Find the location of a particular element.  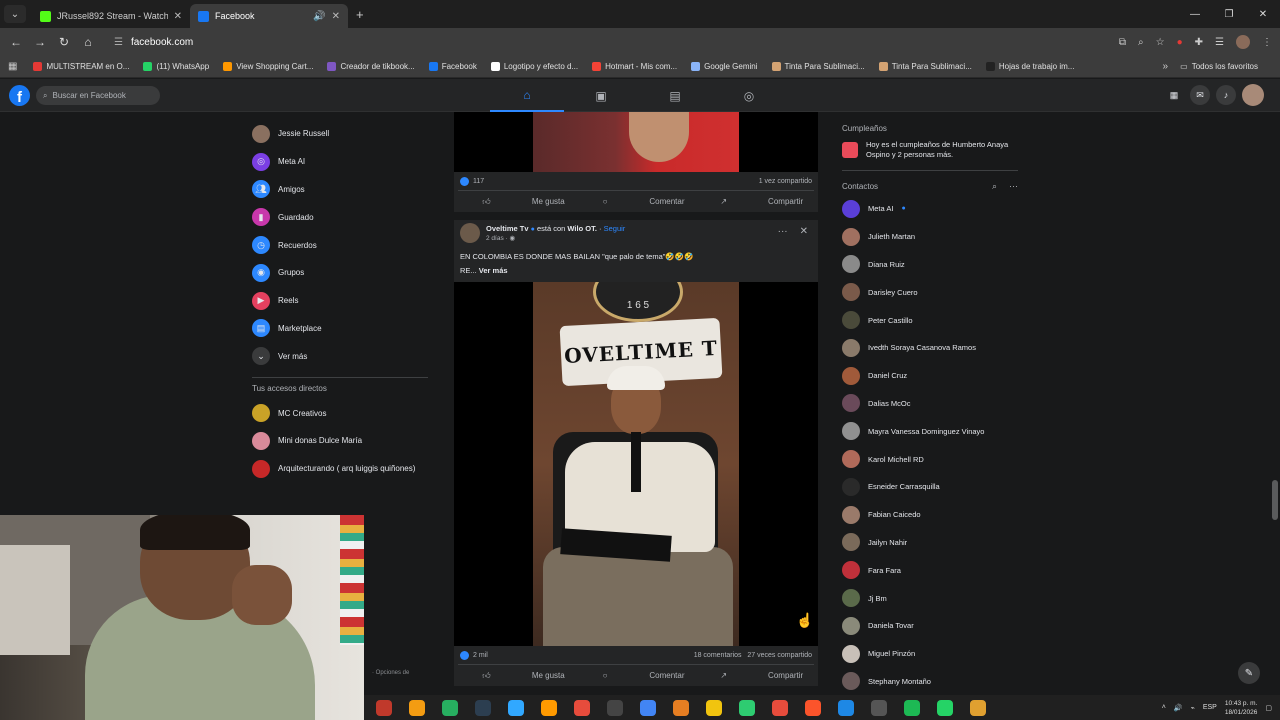

maximize-button: ❐ is located at coordinates (1229, 14).